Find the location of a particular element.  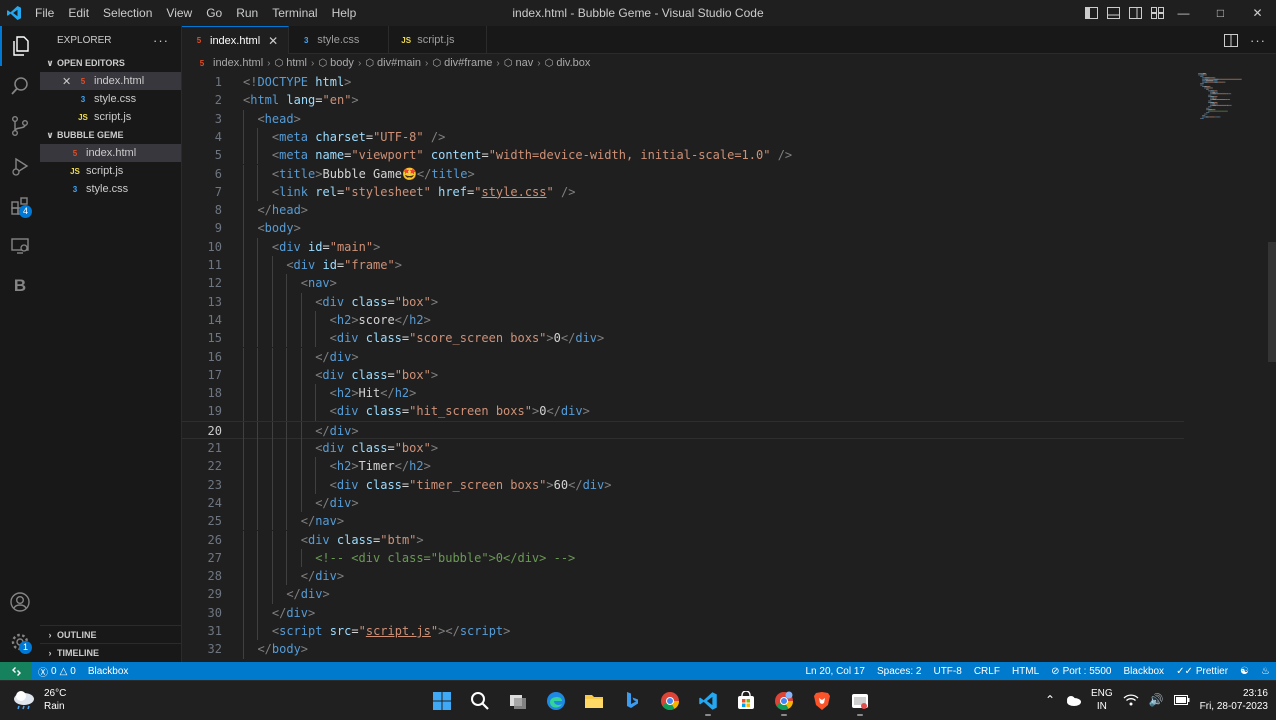

file-script-js: JS script.js is located at coordinates (110, 171).